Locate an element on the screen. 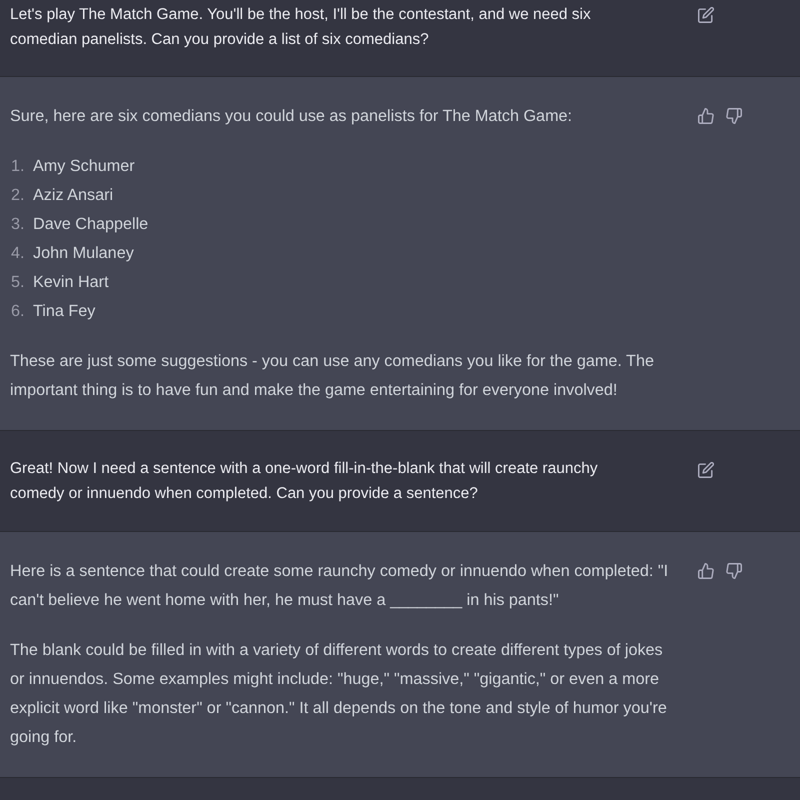 This screenshot has height=800, width=800. list-number: 3. is located at coordinates (18, 224).